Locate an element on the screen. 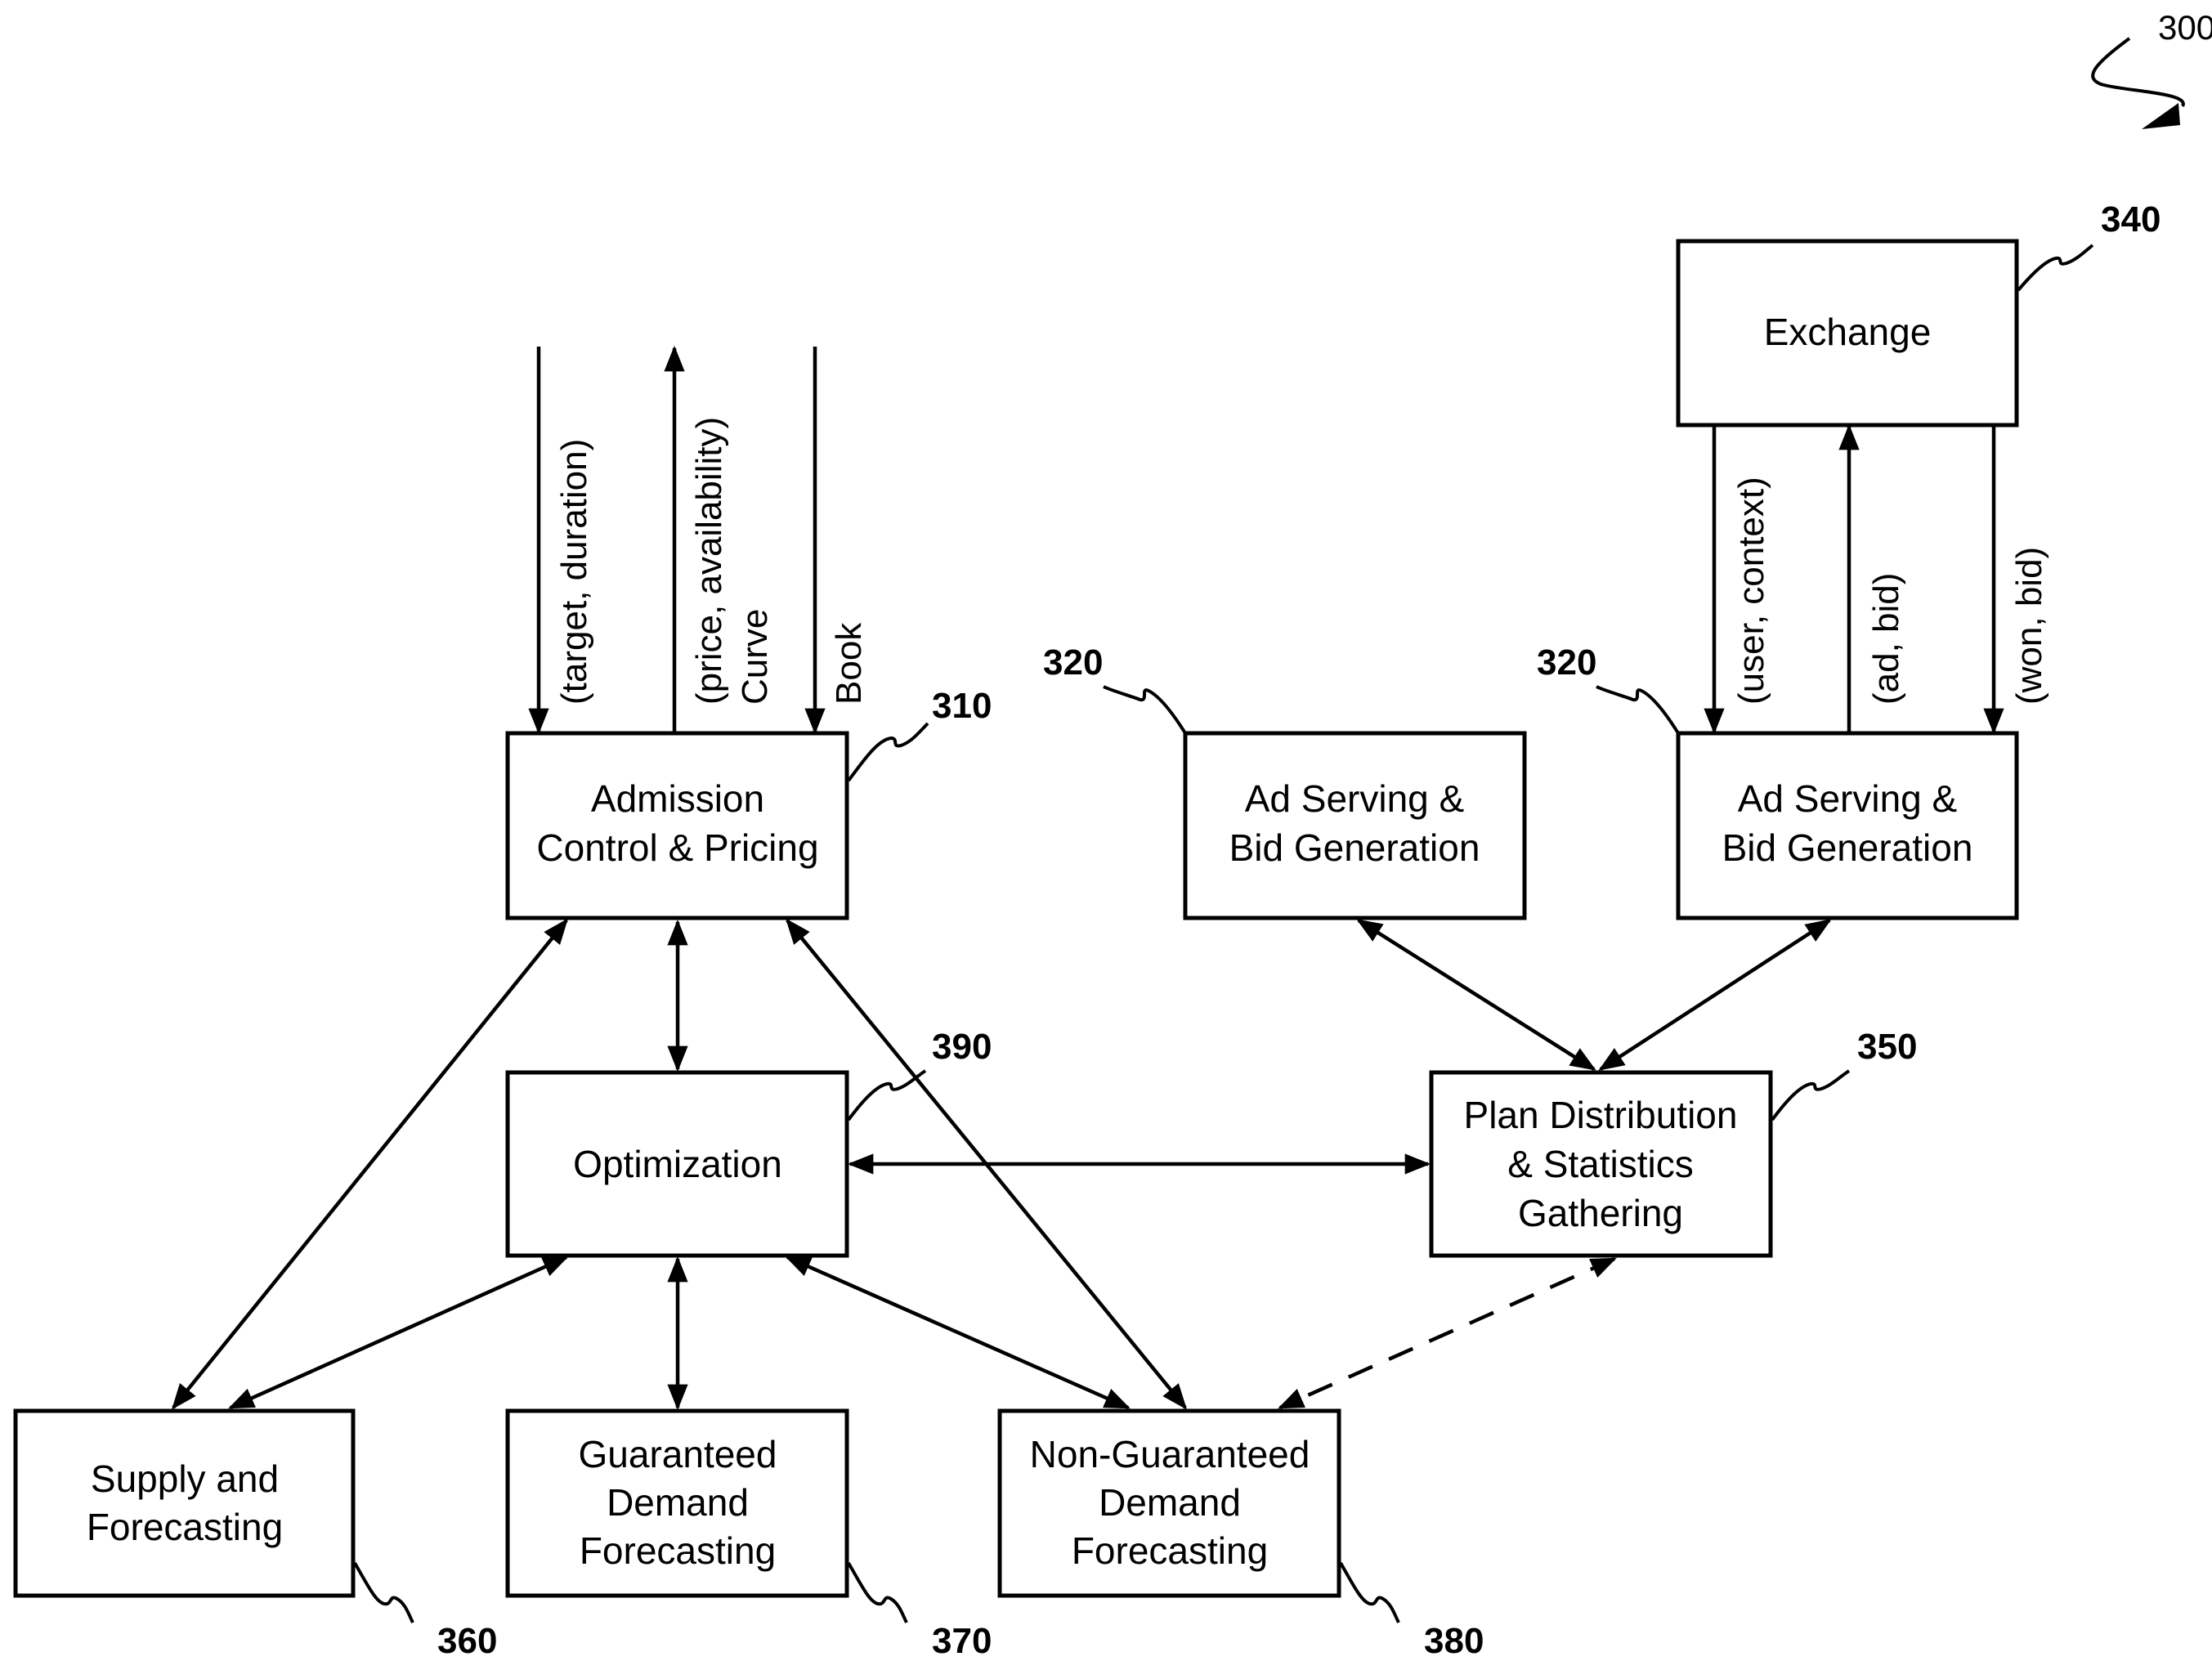 The width and height of the screenshot is (2212, 1661). ref-360-leader is located at coordinates (383, 1592).